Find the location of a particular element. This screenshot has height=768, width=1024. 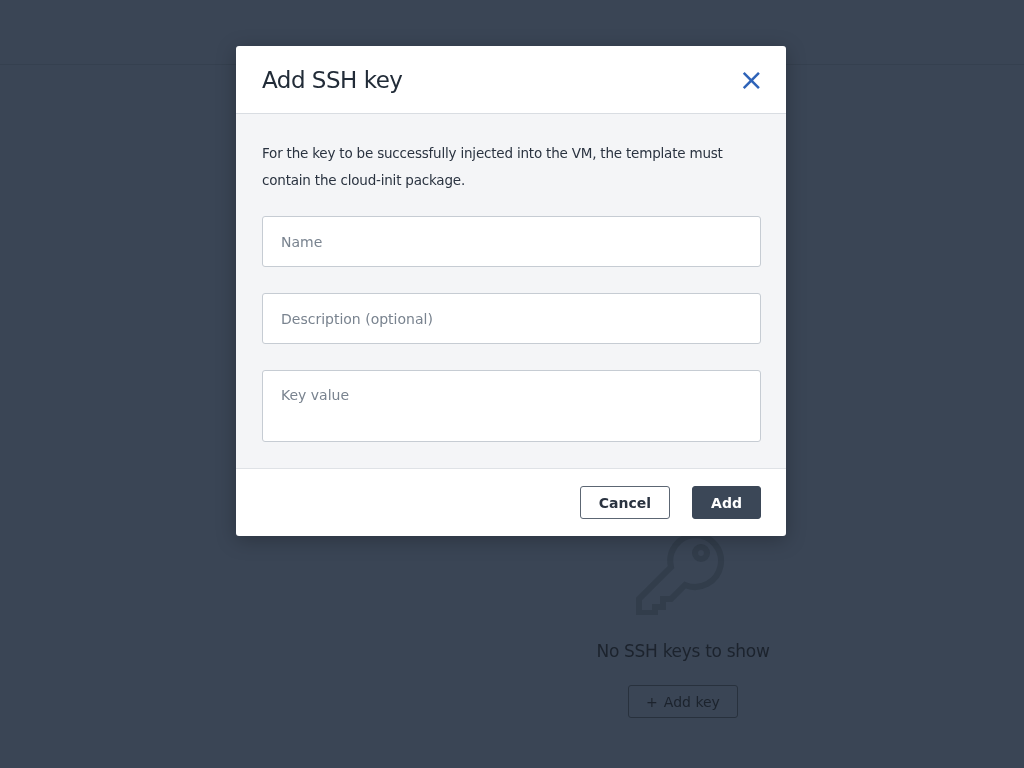

input-field: Name is located at coordinates (511, 241).